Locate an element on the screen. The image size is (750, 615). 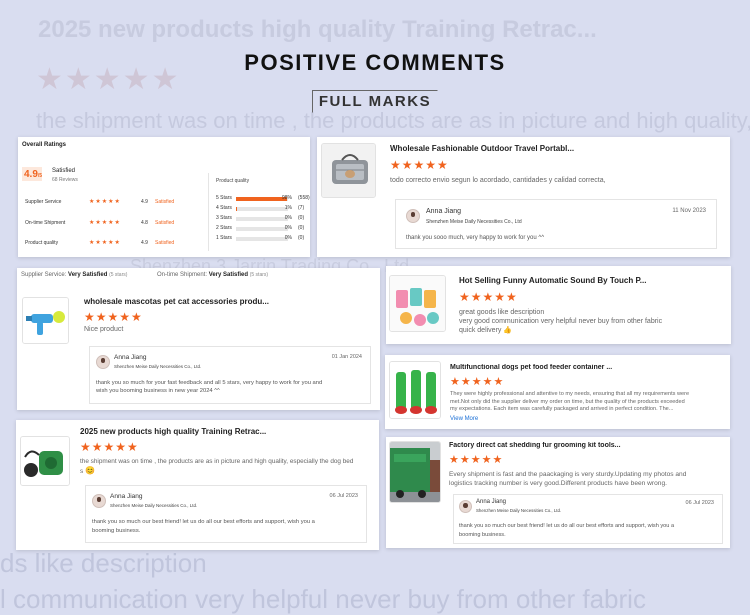
toy-gun-image is located at coordinates (45, 320).